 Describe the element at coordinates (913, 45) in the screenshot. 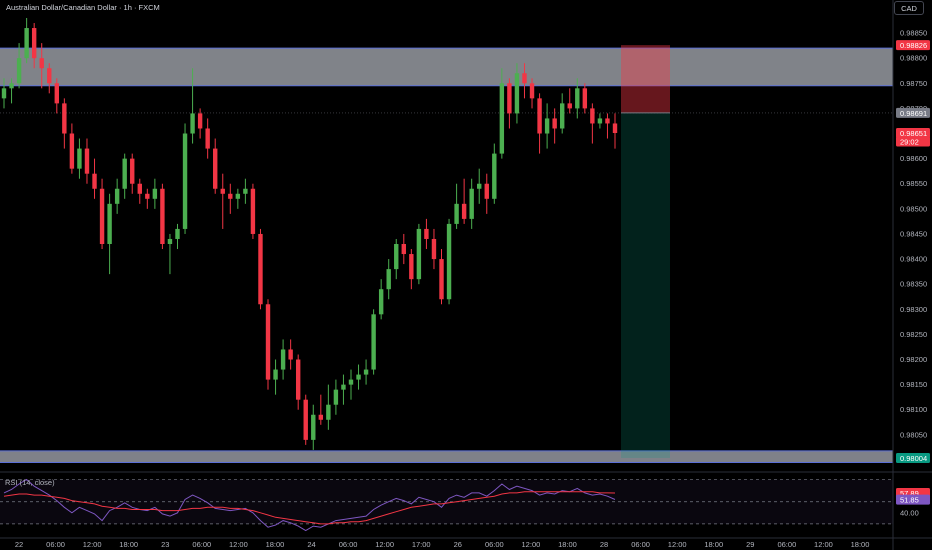

I see `price-tag-label: 0.98826` at that location.